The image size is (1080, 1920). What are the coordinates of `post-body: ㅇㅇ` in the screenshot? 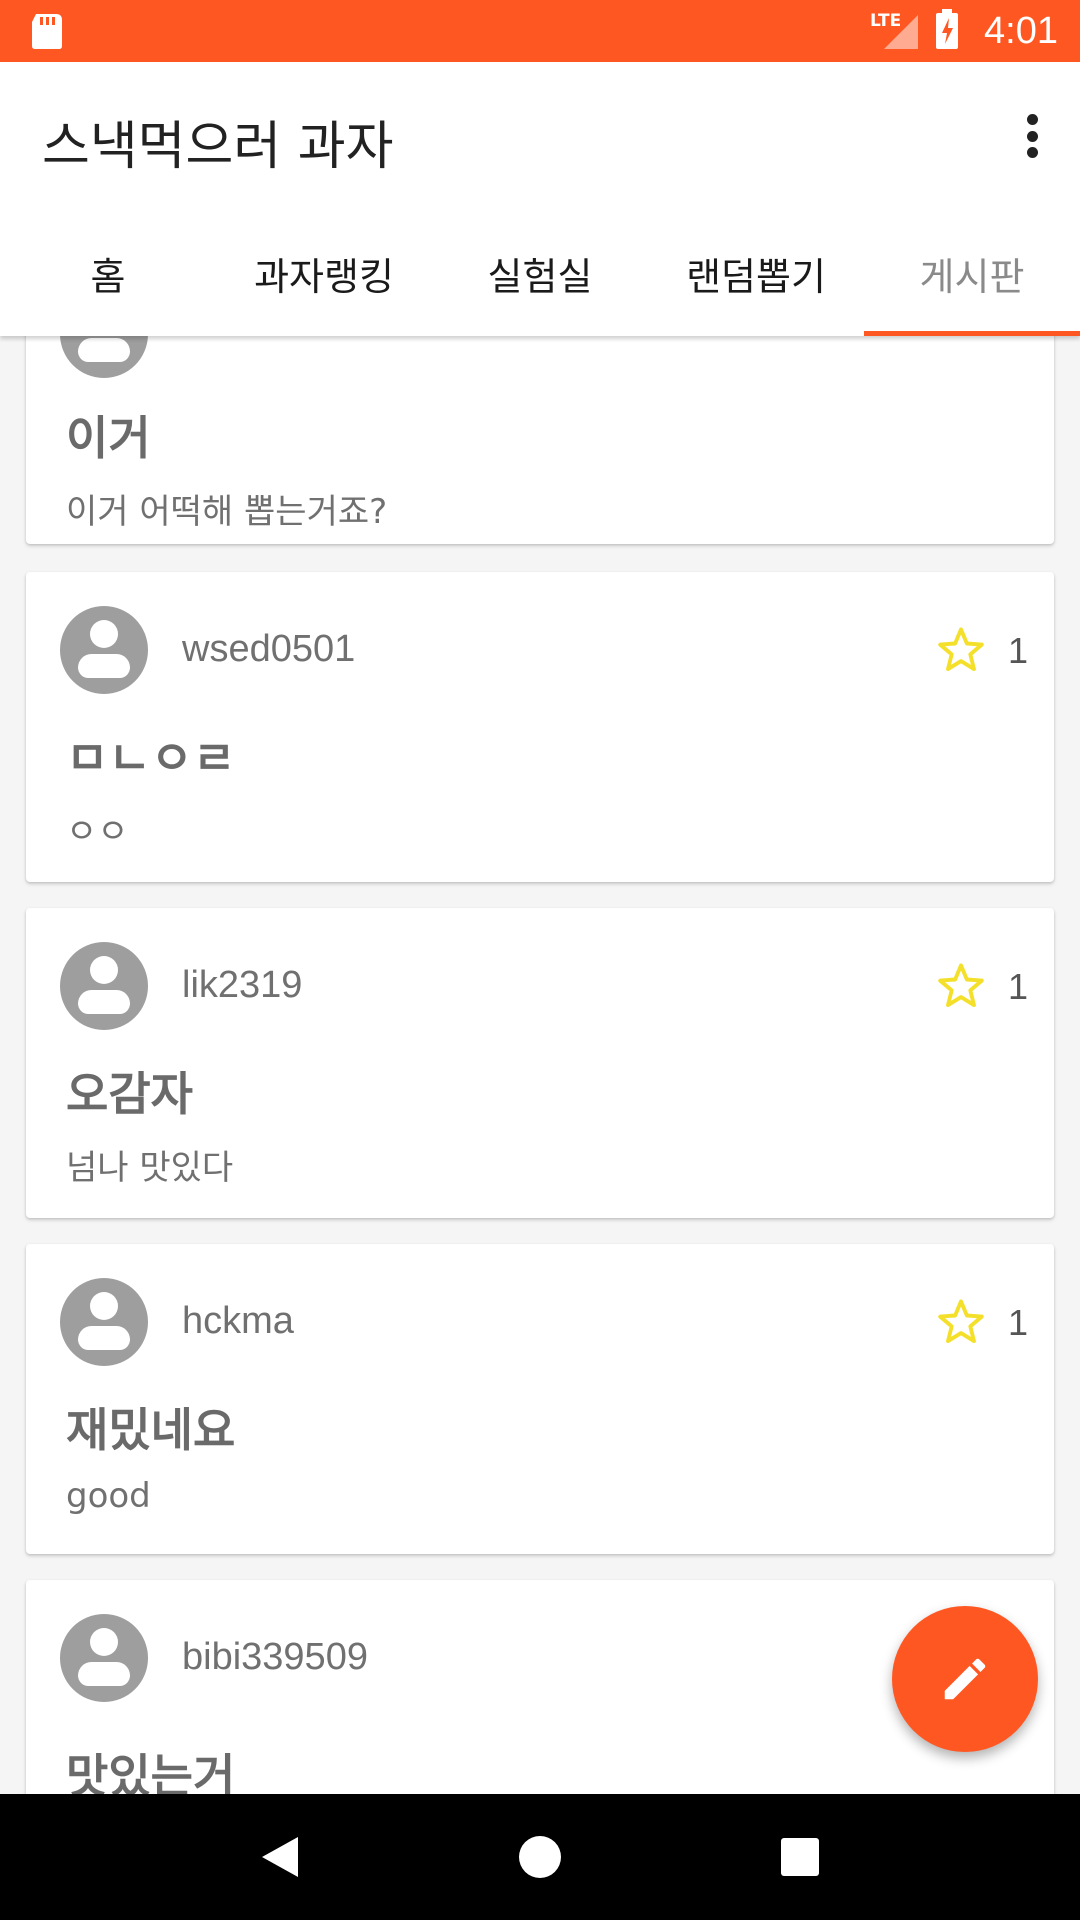 It's located at (97, 832).